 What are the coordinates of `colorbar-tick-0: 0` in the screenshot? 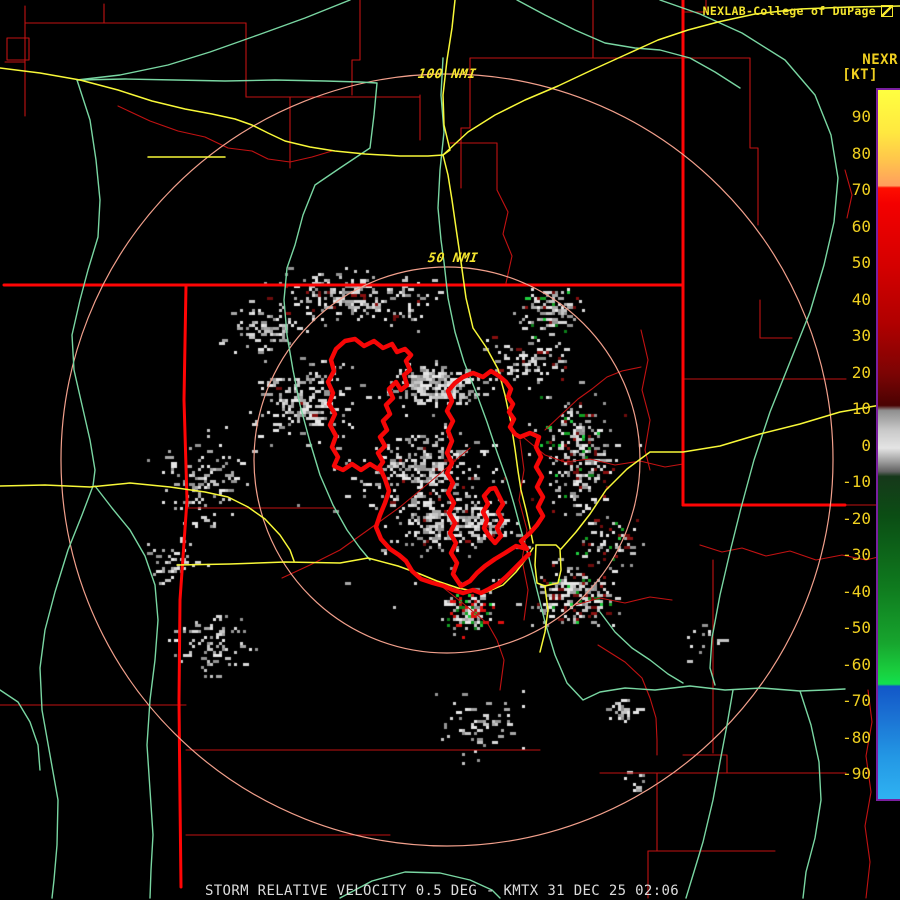 It's located at (866, 445).